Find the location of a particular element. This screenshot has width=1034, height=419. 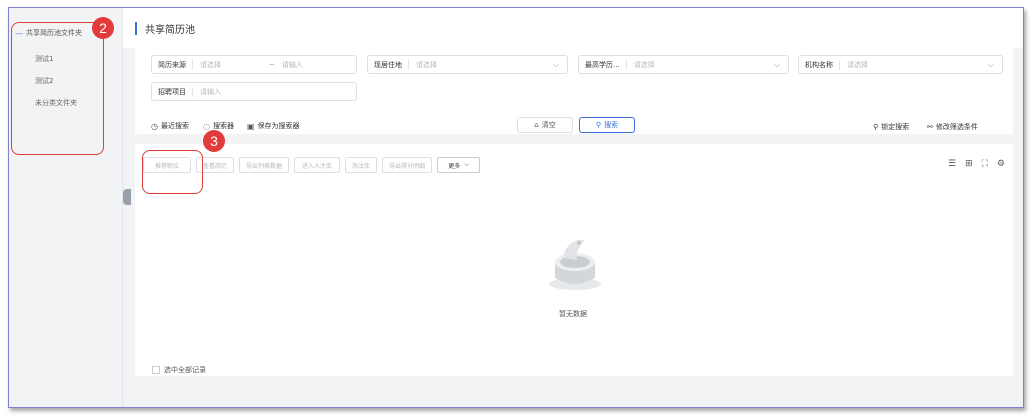

empty-state-text: 暂无数据 is located at coordinates (573, 314).